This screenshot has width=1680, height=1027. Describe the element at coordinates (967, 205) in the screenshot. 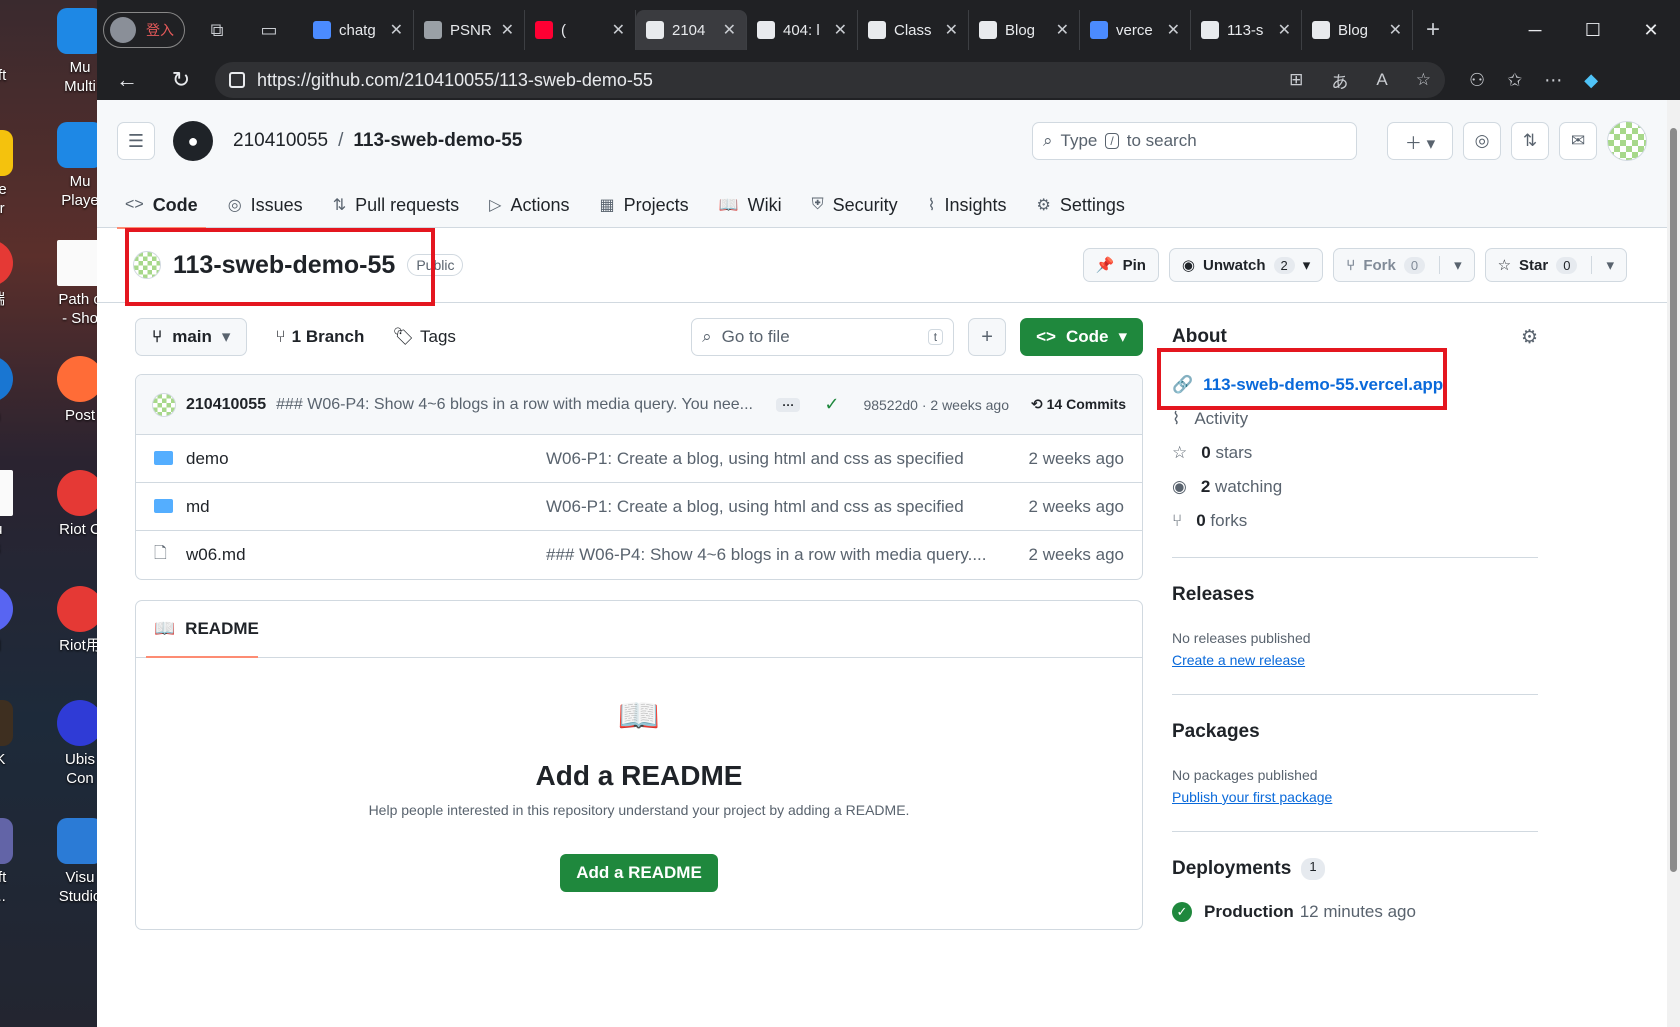

I see `tab-insights: ⌇ Insights` at that location.